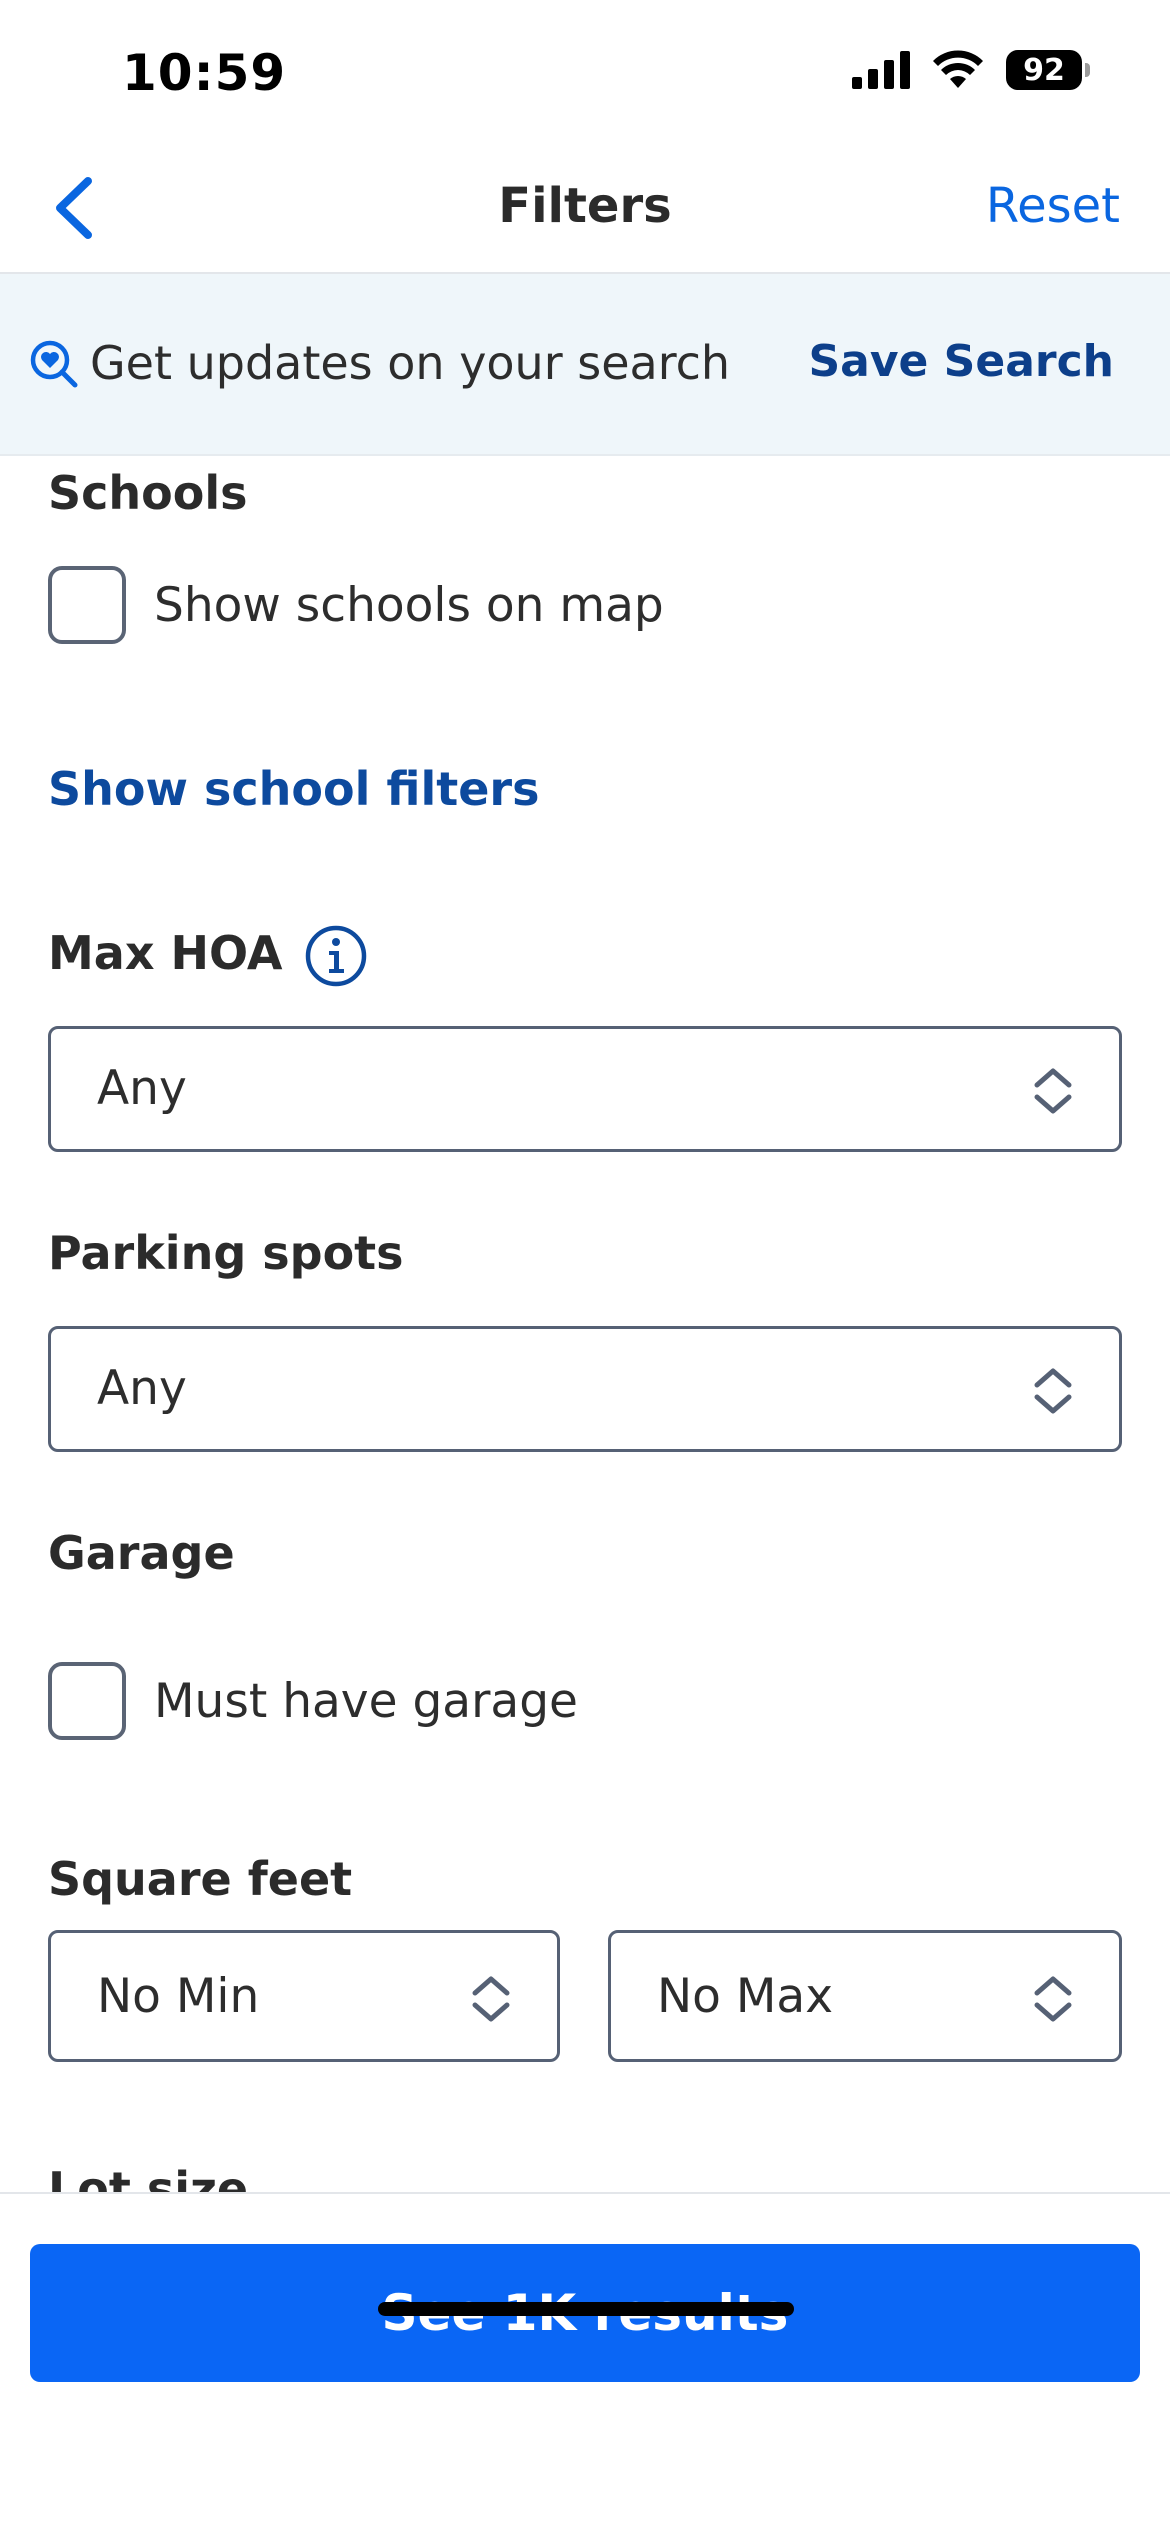 The image size is (1170, 2532). Describe the element at coordinates (745, 1996) in the screenshot. I see `square-feet-max-value: No Max` at that location.